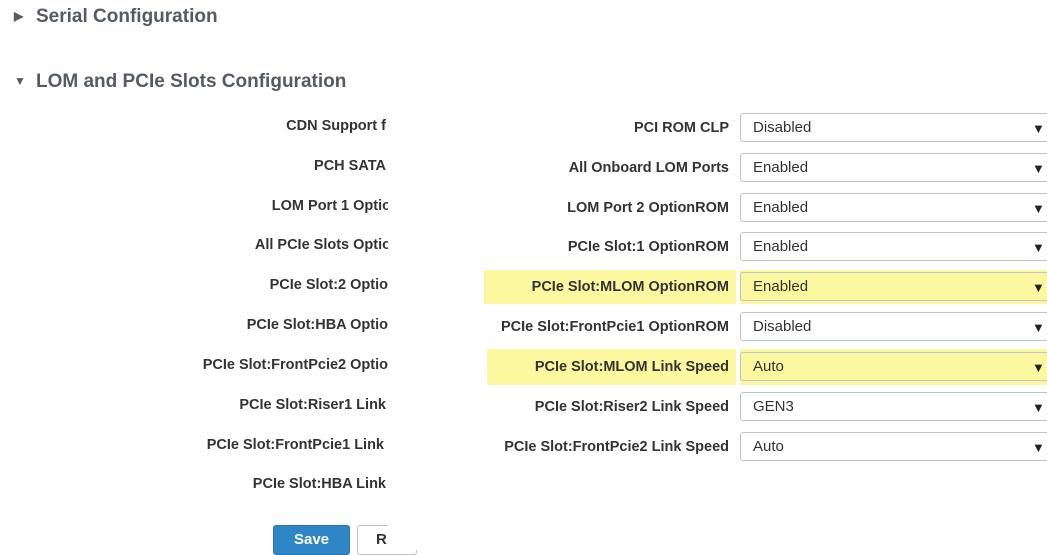 The image size is (1047, 555). What do you see at coordinates (616, 447) in the screenshot?
I see `setting-label: PCIe Slot:FrontPcie2 Link Speed` at bounding box center [616, 447].